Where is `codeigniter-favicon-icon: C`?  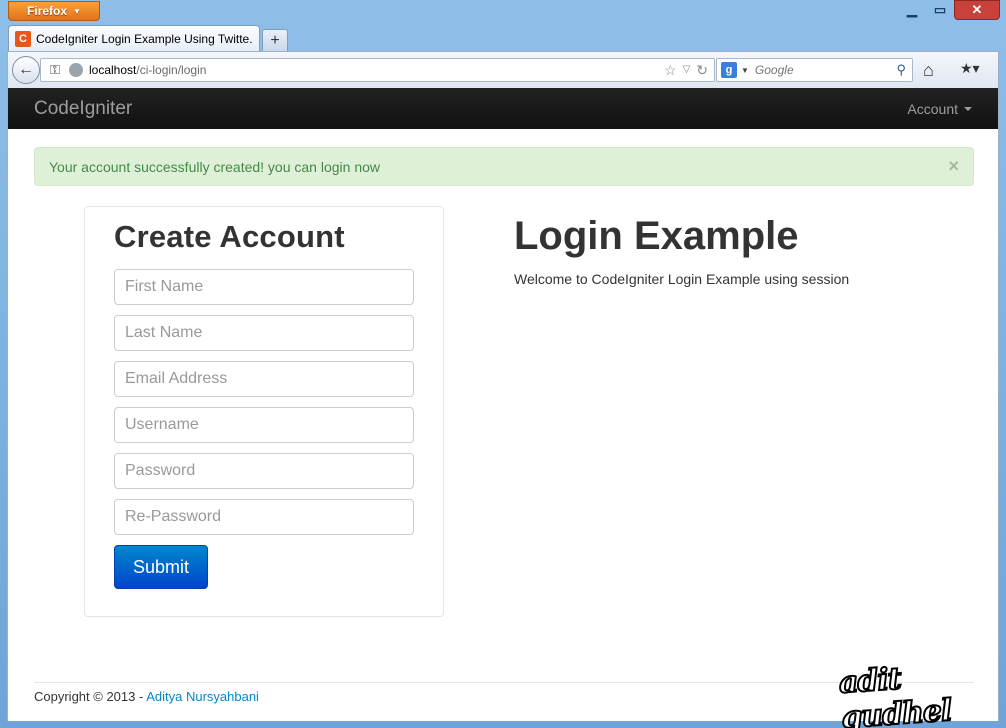 codeigniter-favicon-icon: C is located at coordinates (23, 38).